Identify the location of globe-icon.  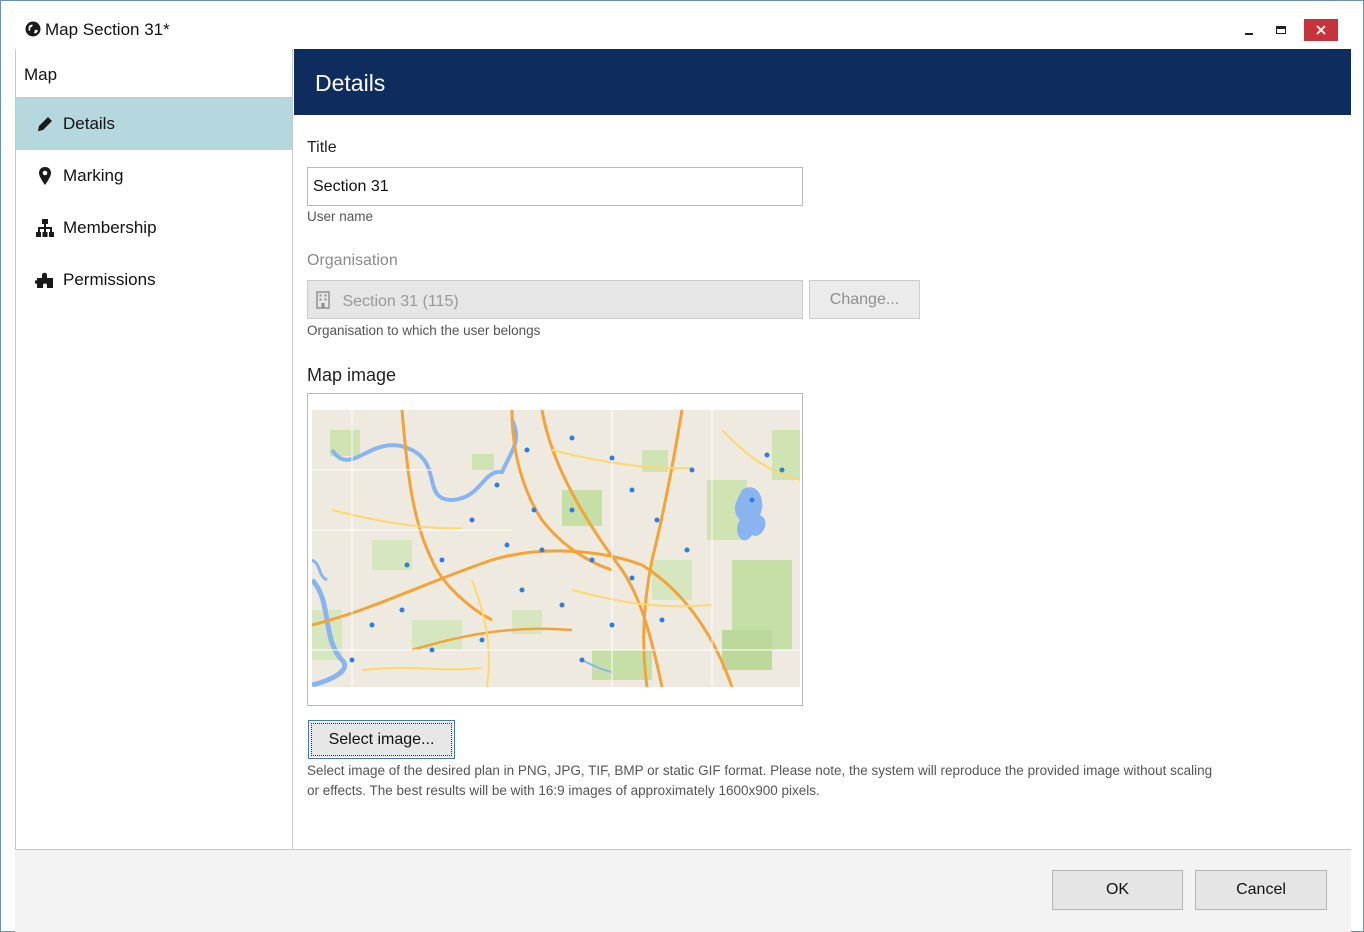
(33, 29).